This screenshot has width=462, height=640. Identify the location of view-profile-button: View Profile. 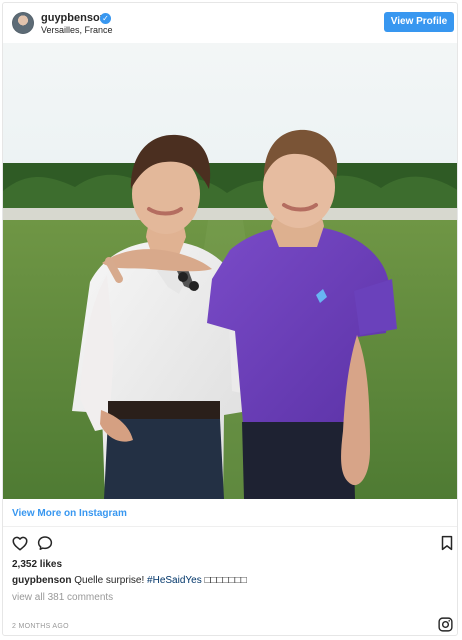
(419, 22).